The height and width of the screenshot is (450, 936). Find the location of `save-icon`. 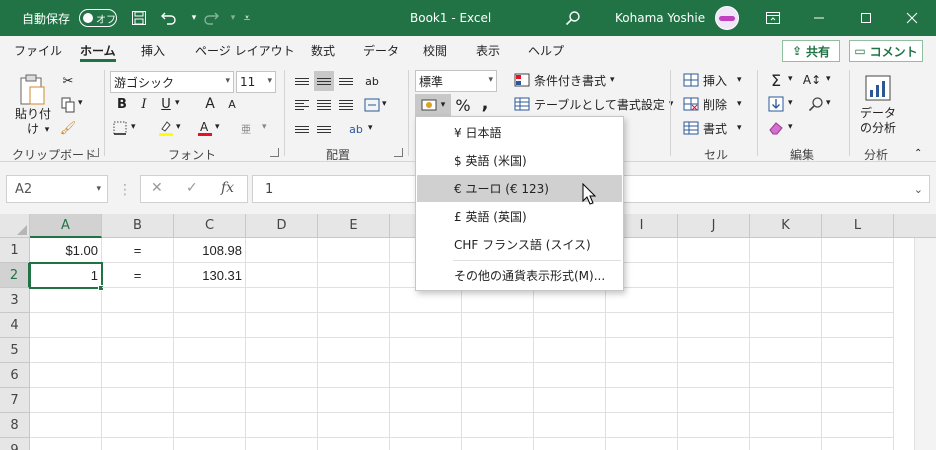

save-icon is located at coordinates (139, 18).